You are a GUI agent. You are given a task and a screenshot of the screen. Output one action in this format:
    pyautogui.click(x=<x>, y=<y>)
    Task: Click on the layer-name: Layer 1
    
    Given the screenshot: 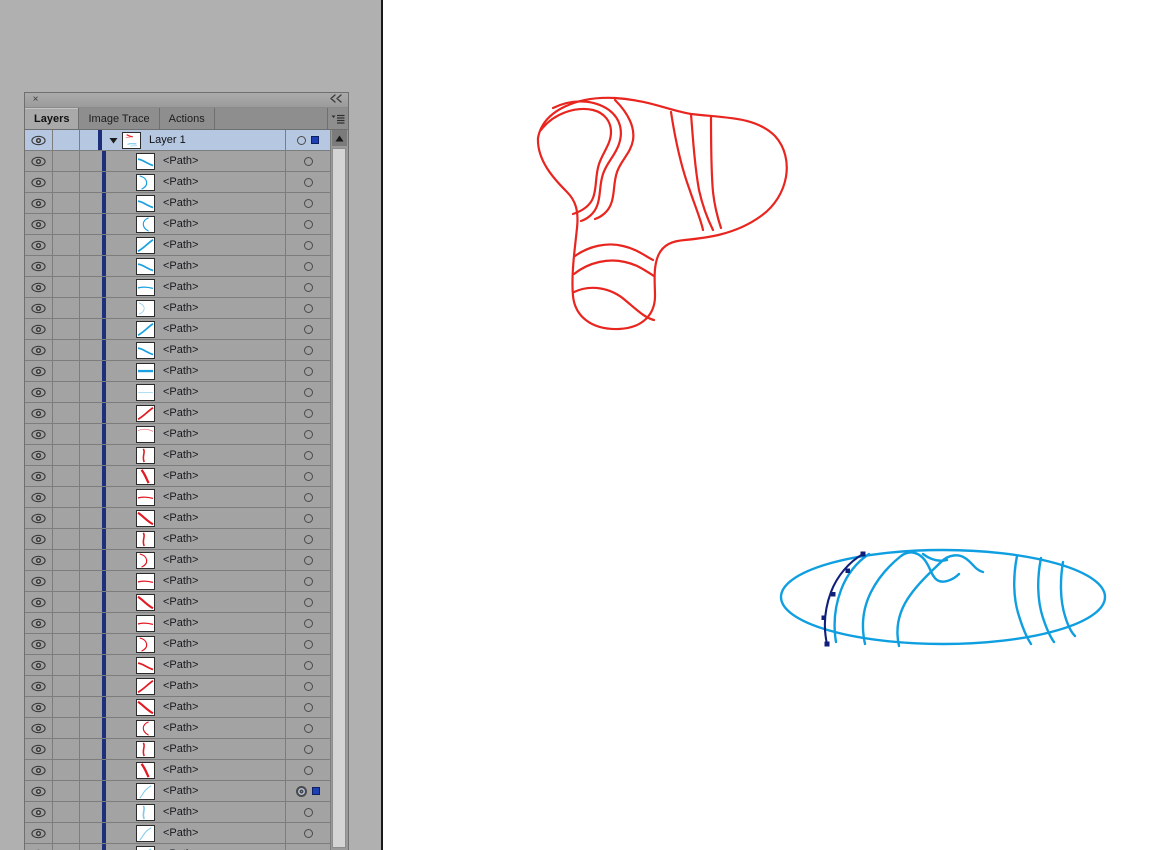 What is the action you would take?
    pyautogui.click(x=167, y=140)
    